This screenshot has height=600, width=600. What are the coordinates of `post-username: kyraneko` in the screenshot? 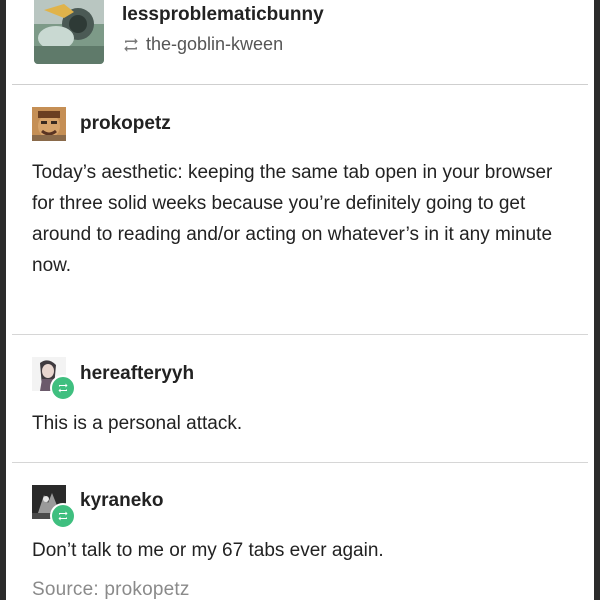 It's located at (121, 501).